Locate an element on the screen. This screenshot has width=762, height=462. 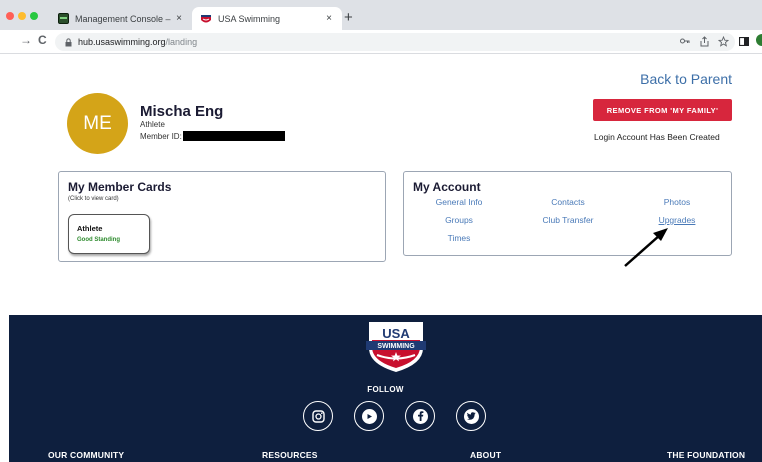
groups-link: Groups is located at coordinates (459, 220).